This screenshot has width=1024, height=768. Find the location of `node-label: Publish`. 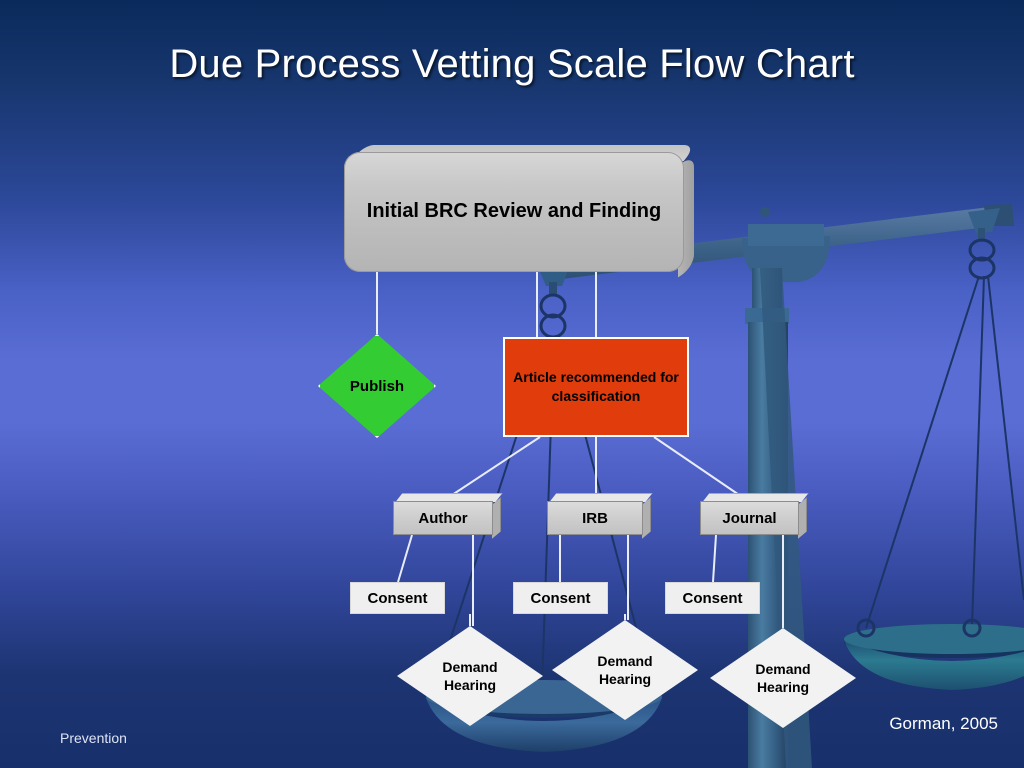

node-label: Publish is located at coordinates (377, 386).